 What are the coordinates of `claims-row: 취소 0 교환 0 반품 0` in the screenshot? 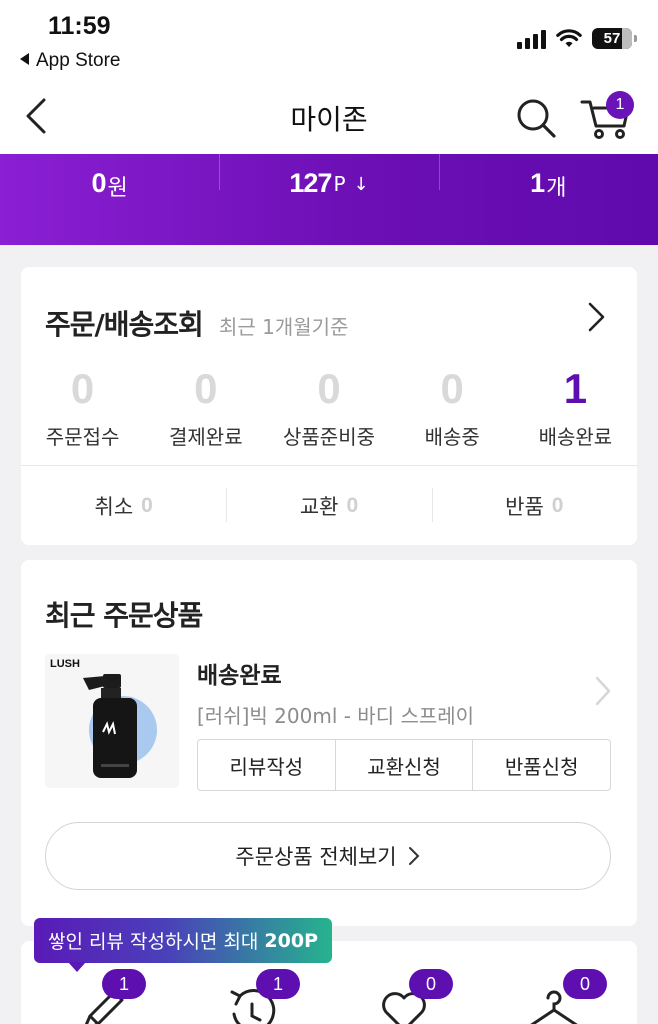 It's located at (329, 505).